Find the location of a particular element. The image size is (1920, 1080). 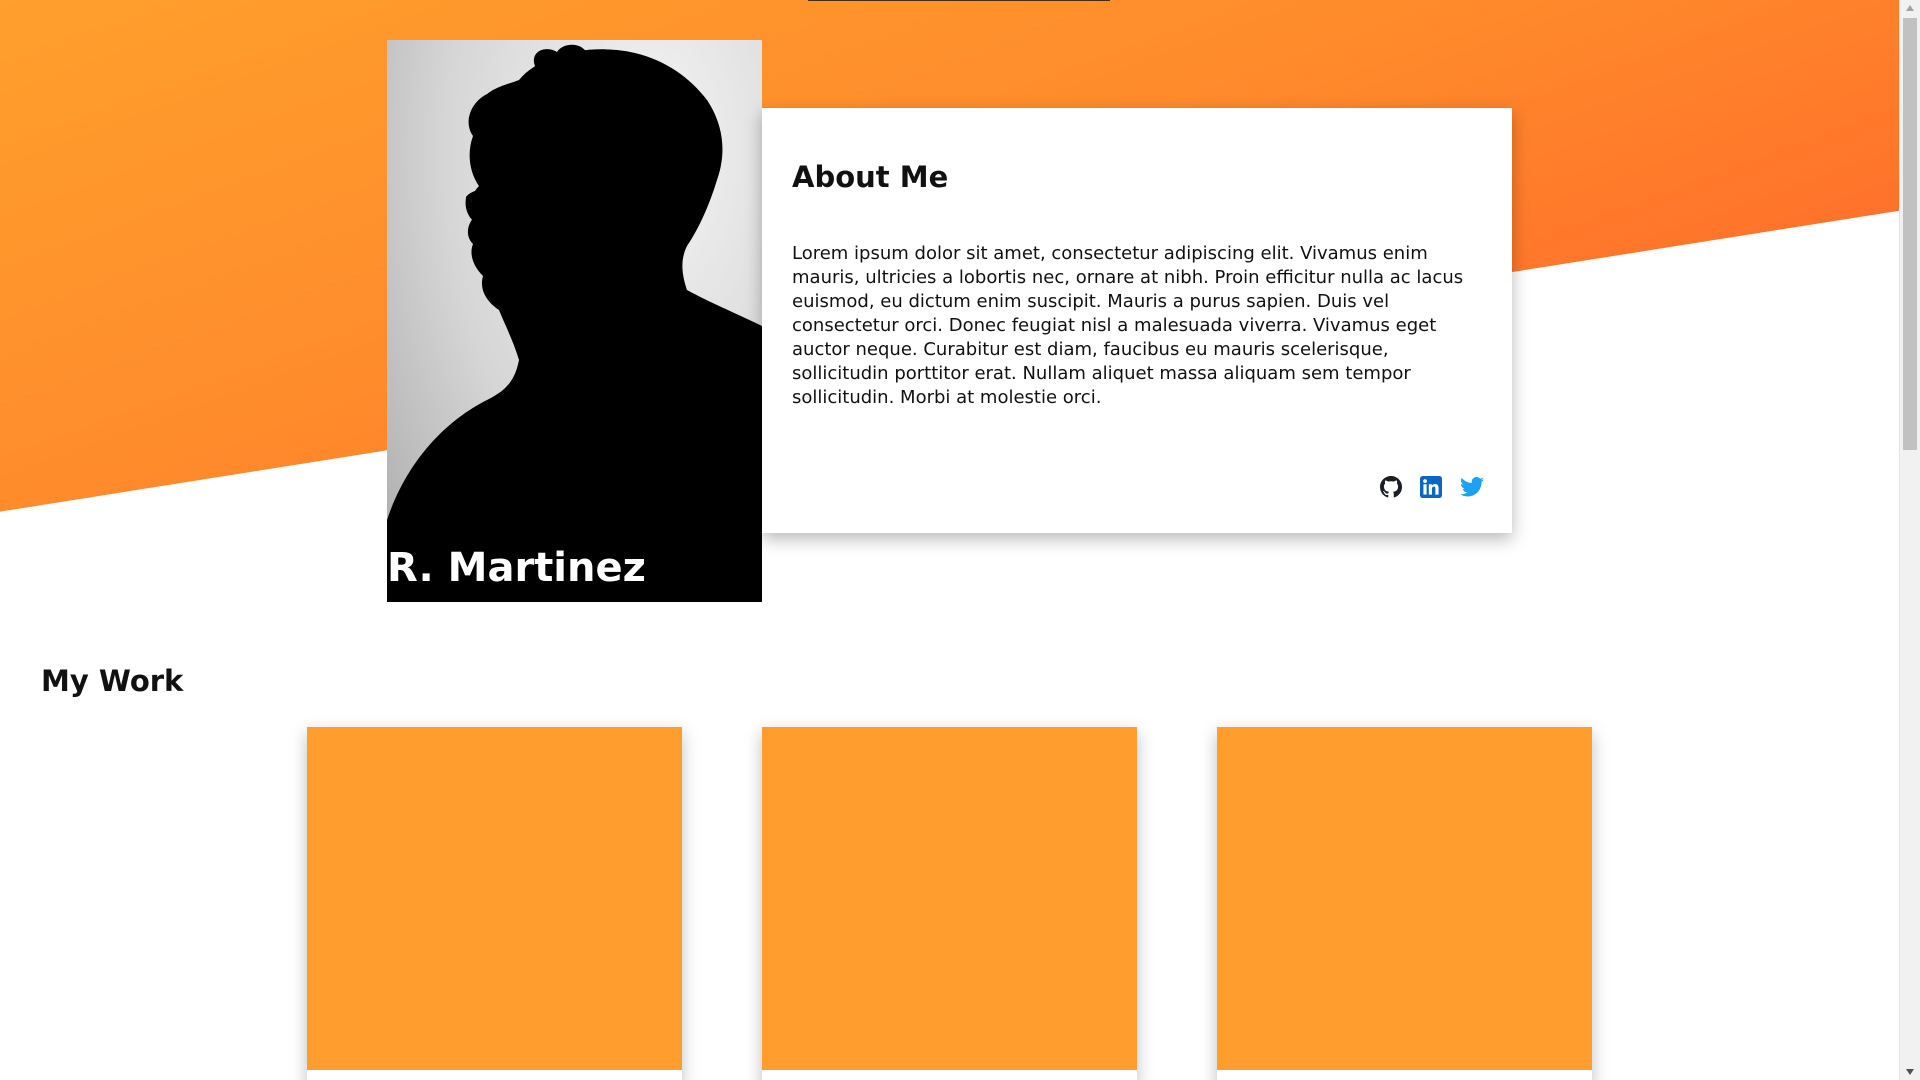

vertical-scrollbar is located at coordinates (1909, 540).